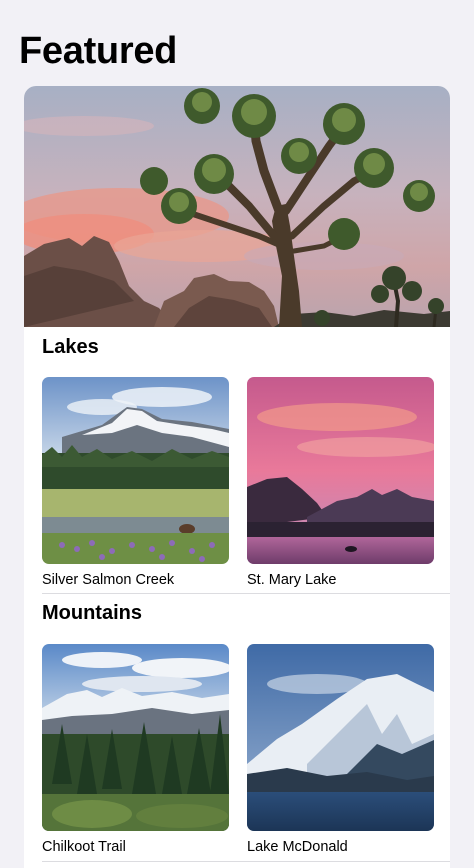 This screenshot has height=868, width=474. I want to click on photo-tile-lake-mcdonald, so click(340, 737).